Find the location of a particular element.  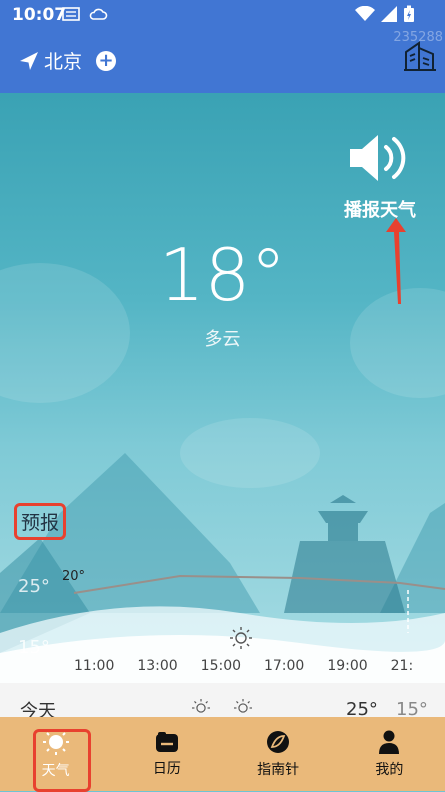

cloud-icon is located at coordinates (98, 14).